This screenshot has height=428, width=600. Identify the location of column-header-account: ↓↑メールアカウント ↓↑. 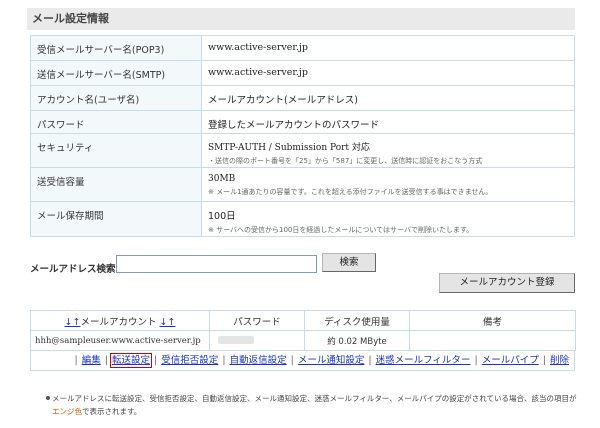
(120, 320).